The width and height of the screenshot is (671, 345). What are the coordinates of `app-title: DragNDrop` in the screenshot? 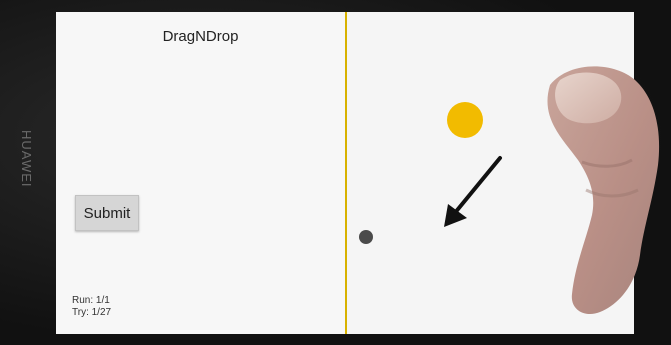 It's located at (200, 36).